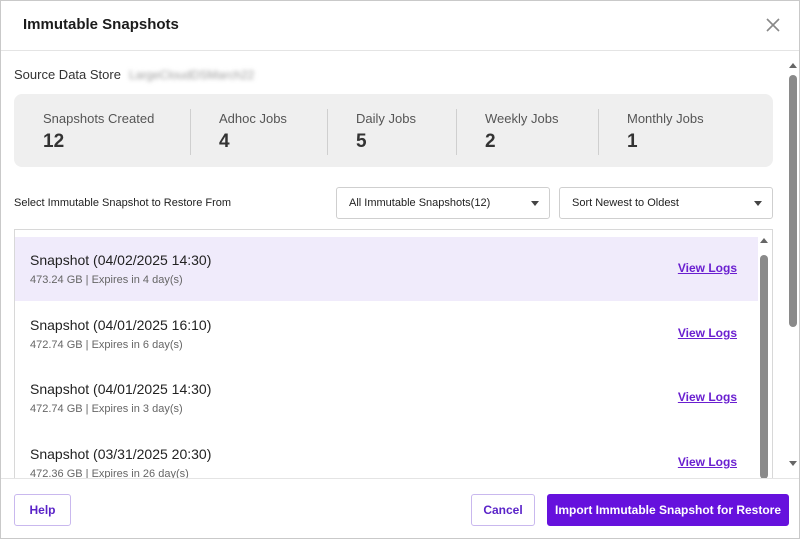  I want to click on snapshot-filter-dropdown: All Immutable Snapshots(12), so click(443, 203).